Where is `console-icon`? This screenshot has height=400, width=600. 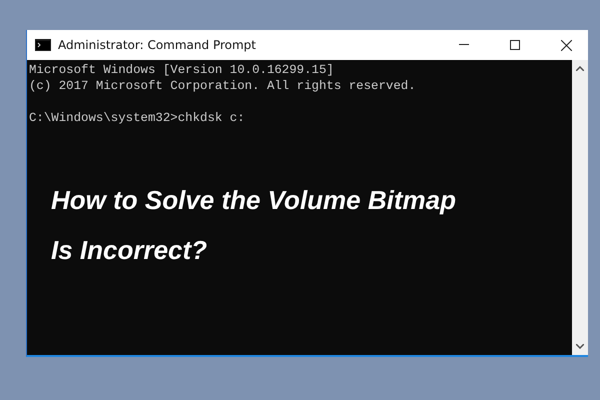 console-icon is located at coordinates (43, 45).